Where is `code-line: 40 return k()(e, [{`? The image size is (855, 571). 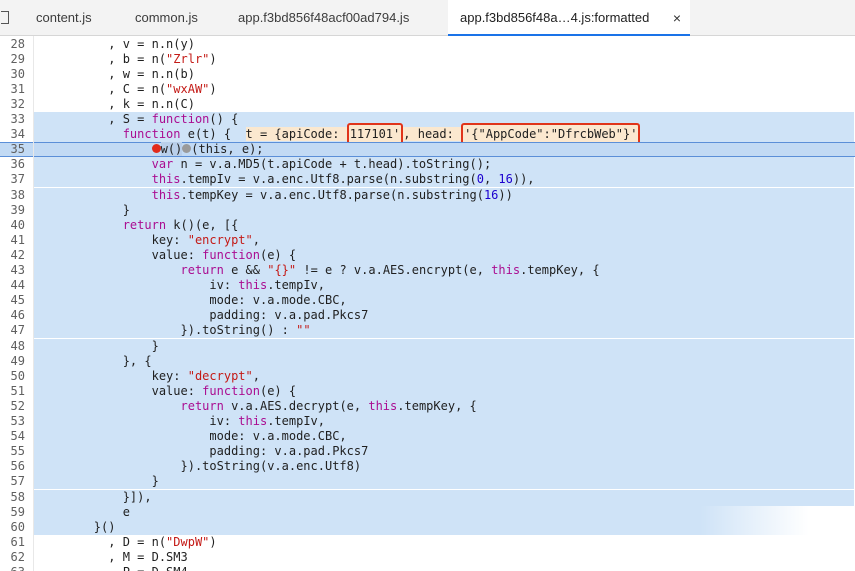
code-line: 40 return k()(e, [{ is located at coordinates (427, 225).